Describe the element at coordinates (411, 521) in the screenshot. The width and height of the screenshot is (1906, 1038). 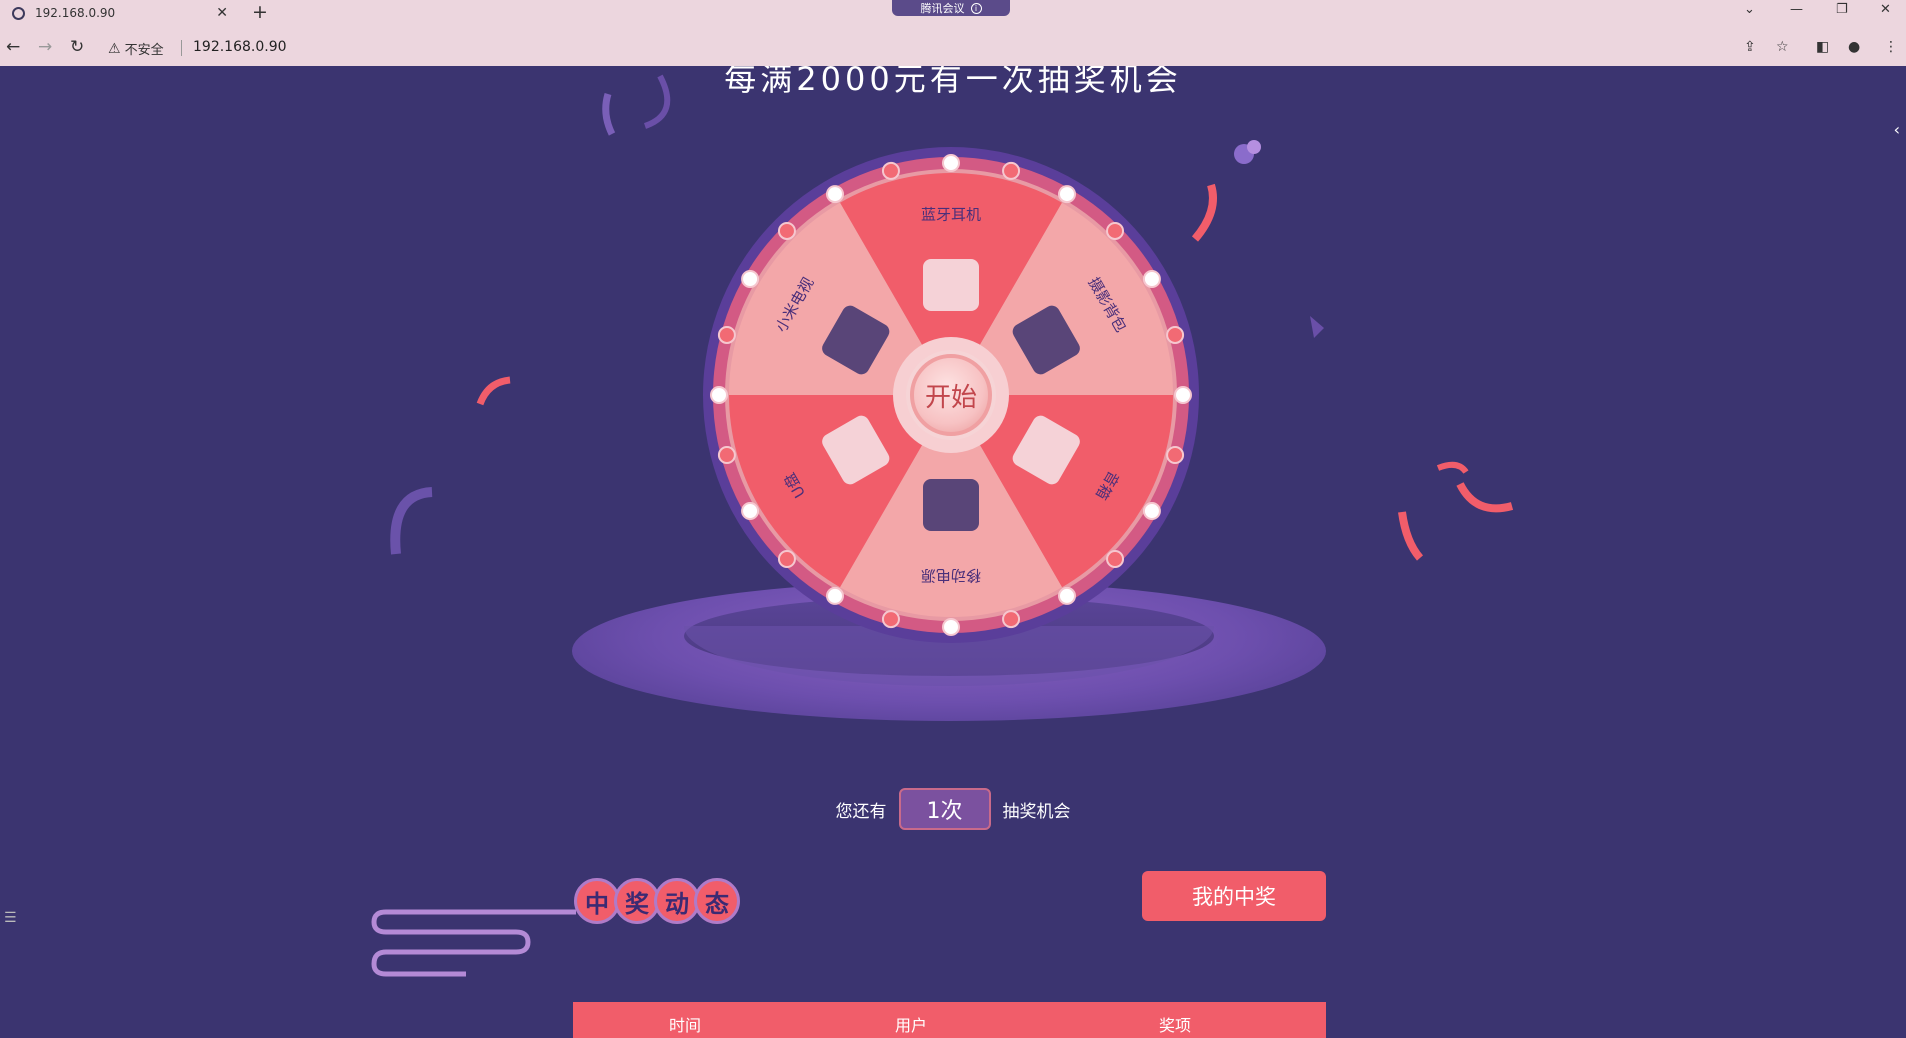
I see `confetti-arc` at that location.